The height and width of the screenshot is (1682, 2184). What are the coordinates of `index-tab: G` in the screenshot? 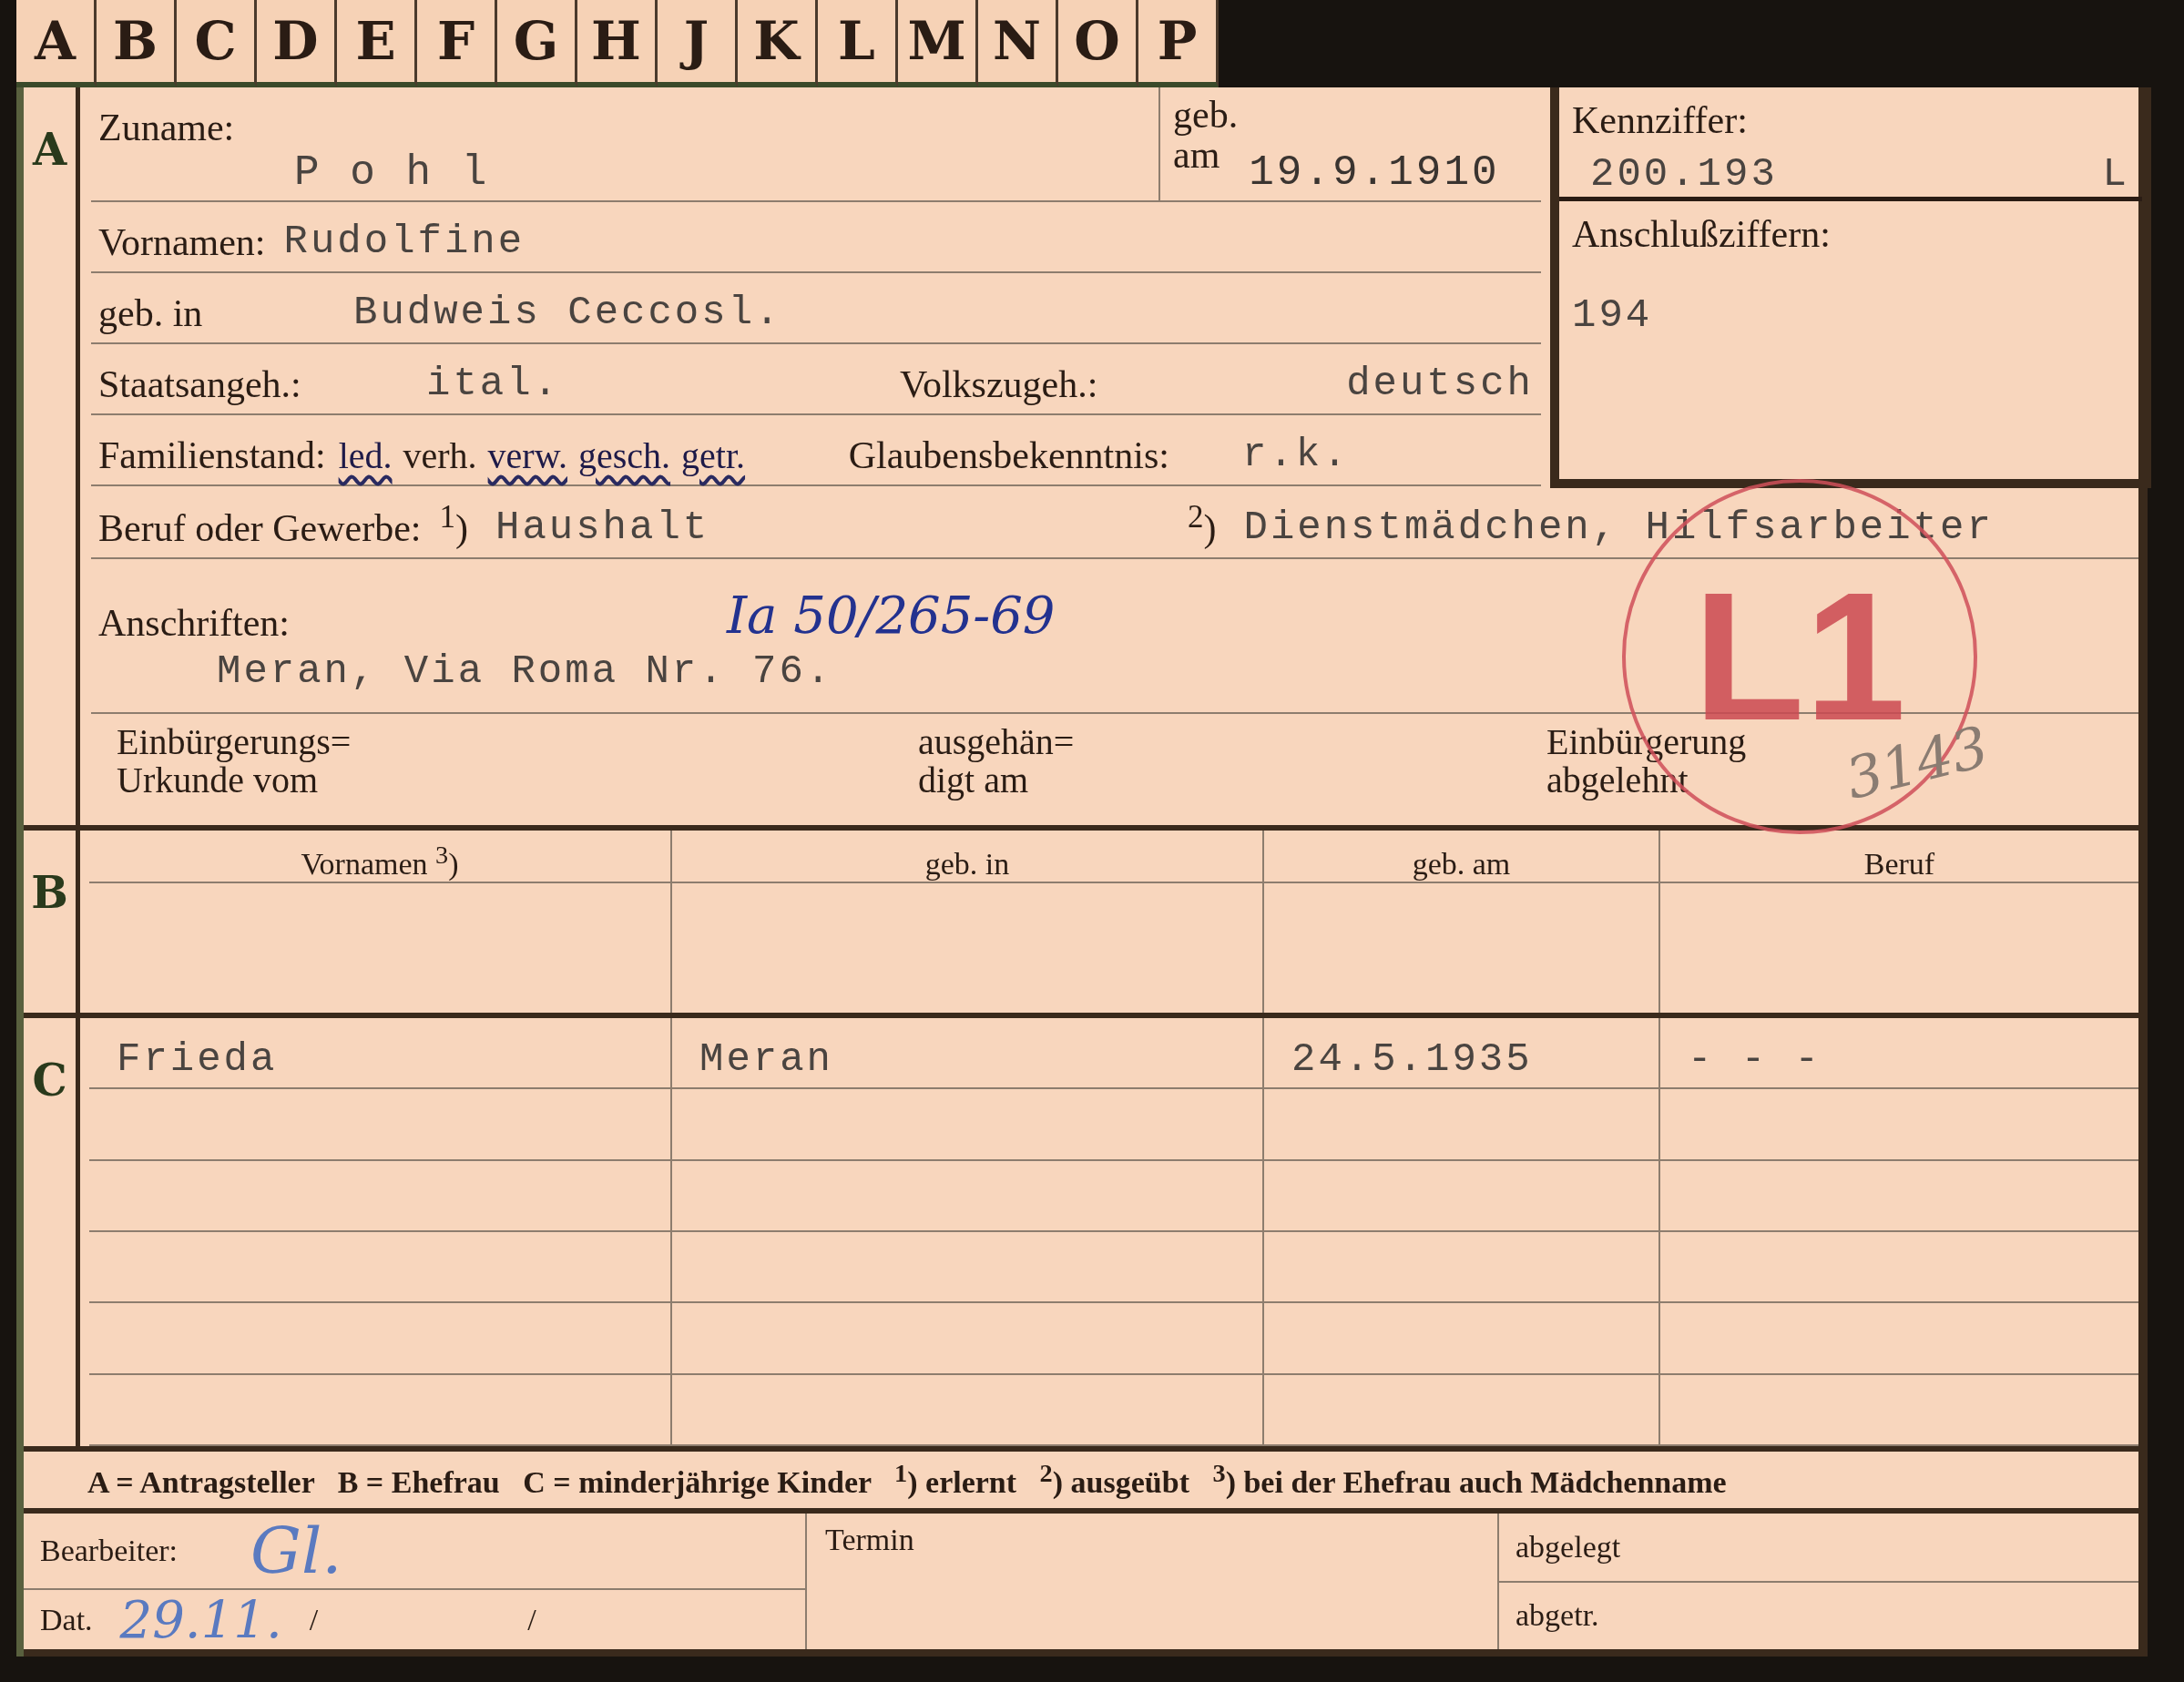 It's located at (537, 43).